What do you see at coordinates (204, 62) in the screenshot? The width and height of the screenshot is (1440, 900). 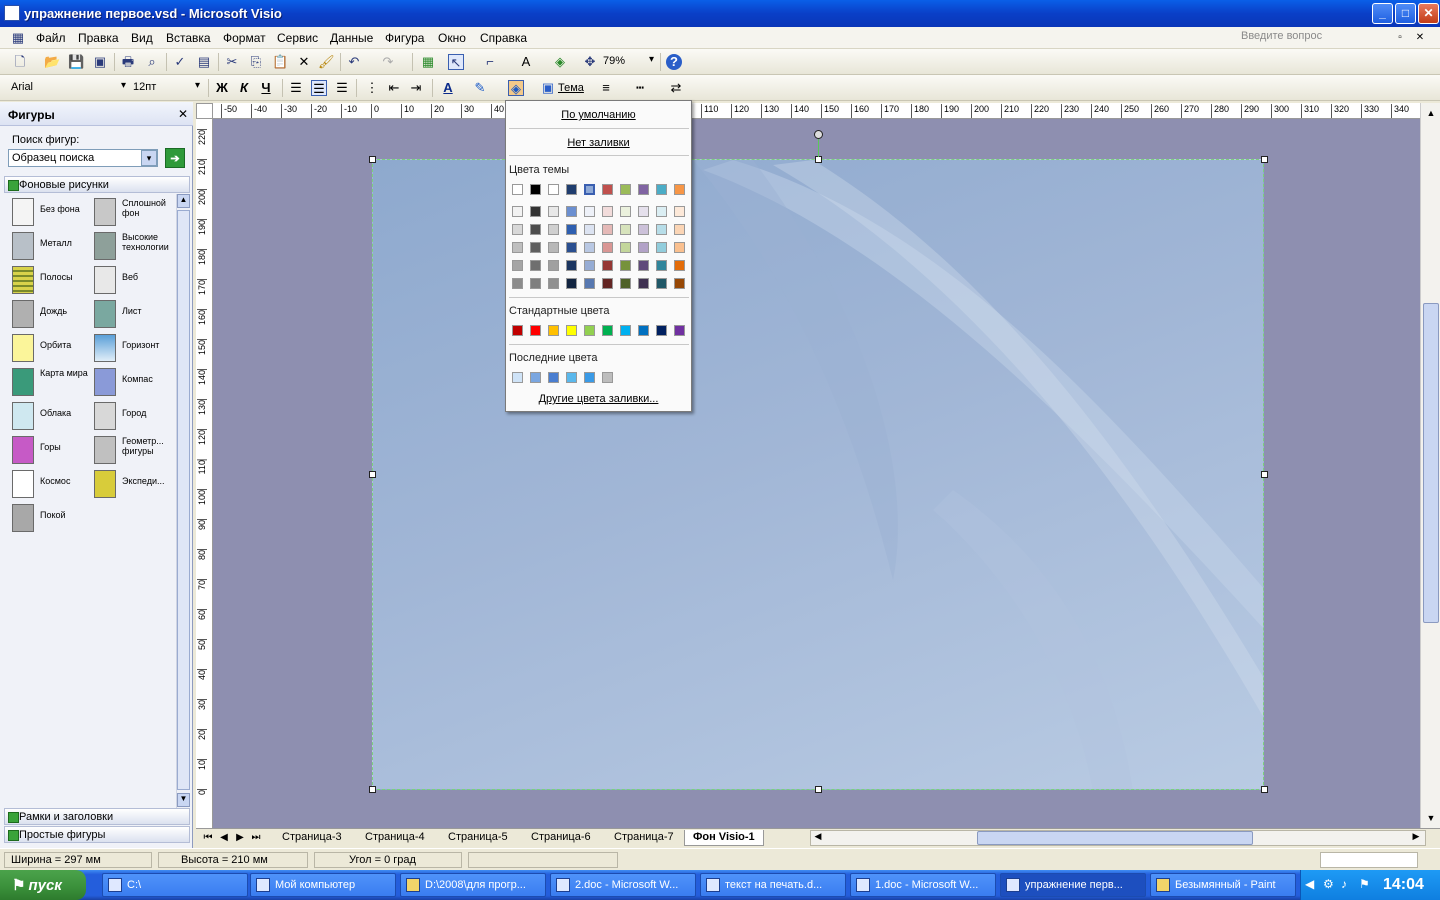 I see `research-icon: ▤` at bounding box center [204, 62].